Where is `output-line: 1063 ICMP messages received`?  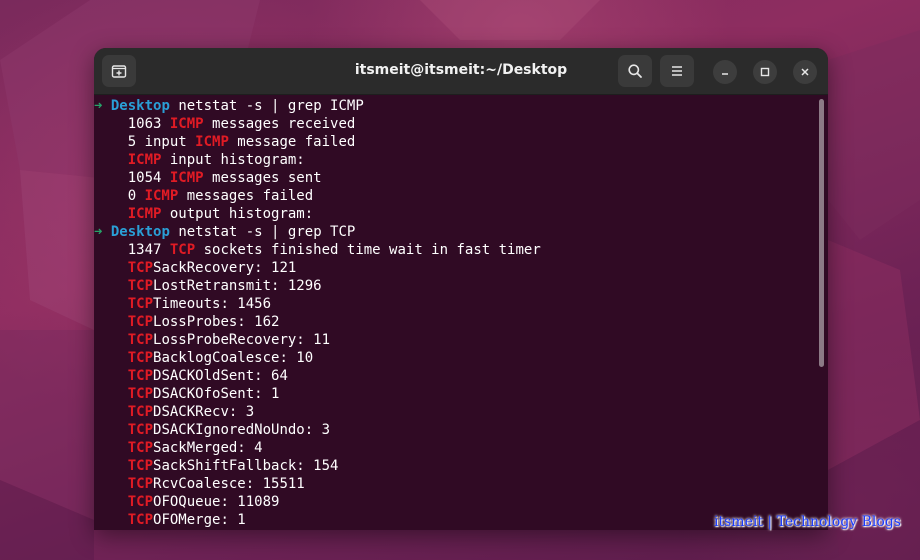
output-line: 1063 ICMP messages received is located at coordinates (225, 124).